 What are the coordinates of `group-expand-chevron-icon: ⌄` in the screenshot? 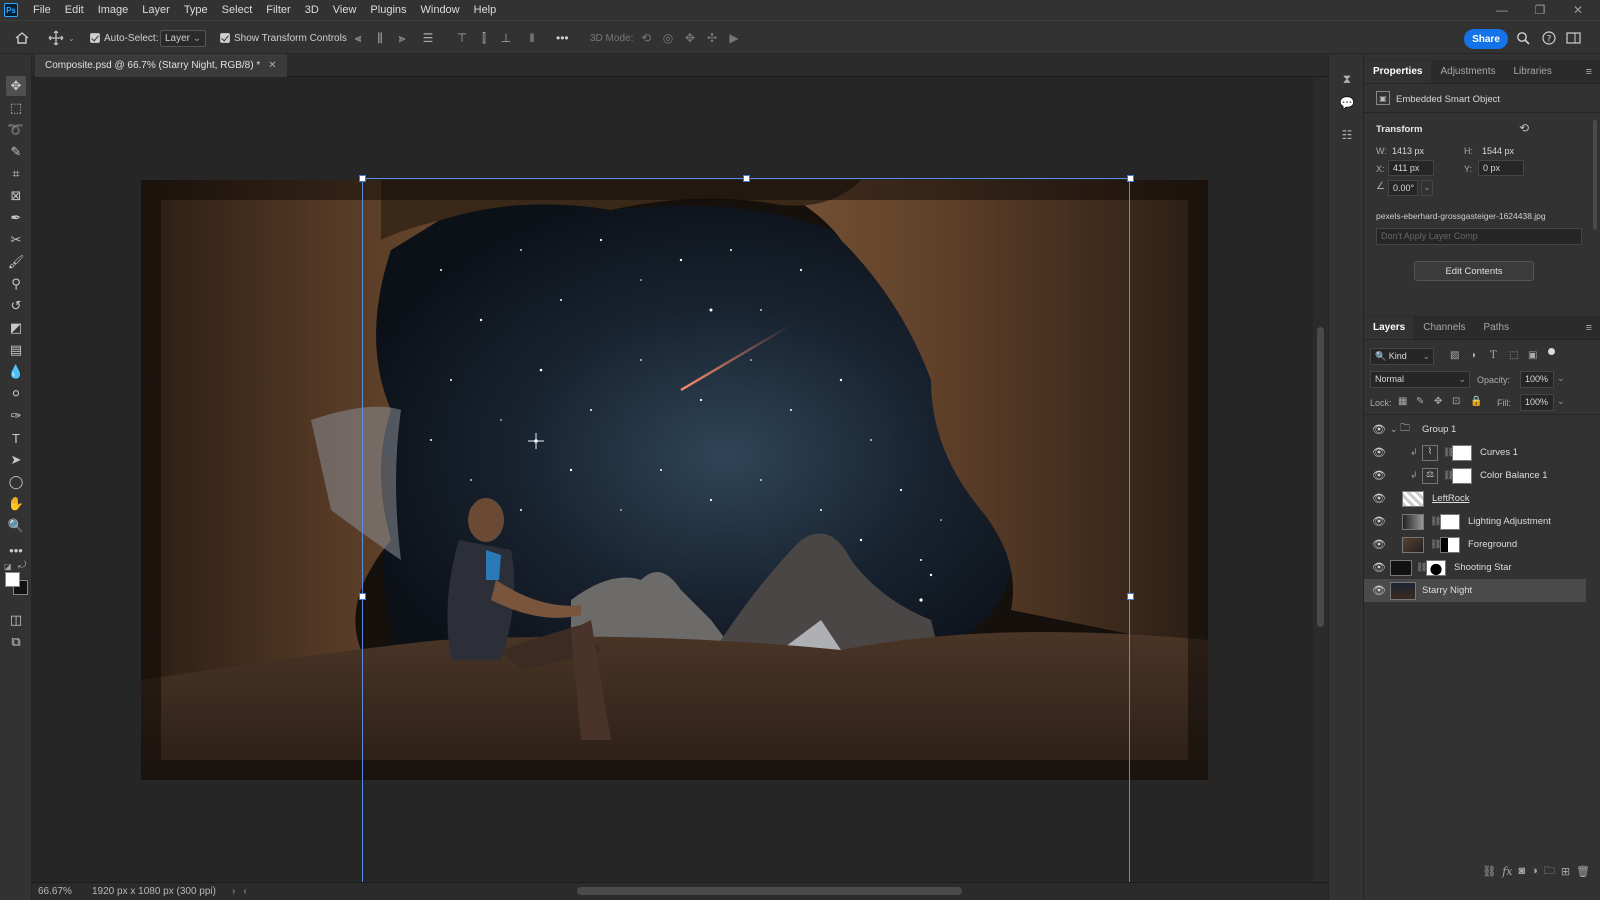 It's located at (1394, 429).